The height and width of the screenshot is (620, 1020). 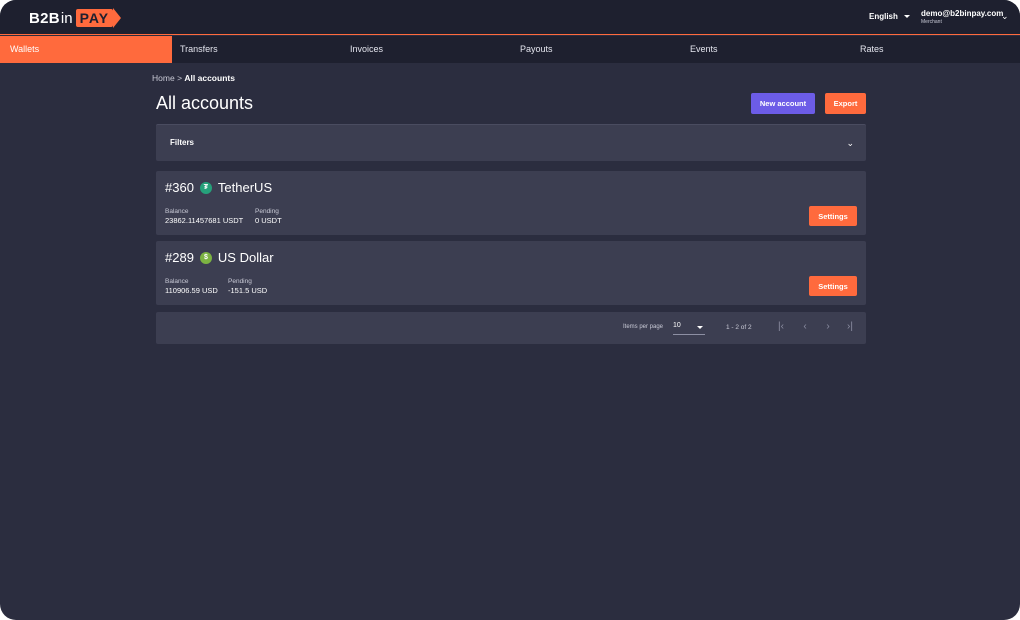 I want to click on language-selector: English, so click(x=889, y=16).